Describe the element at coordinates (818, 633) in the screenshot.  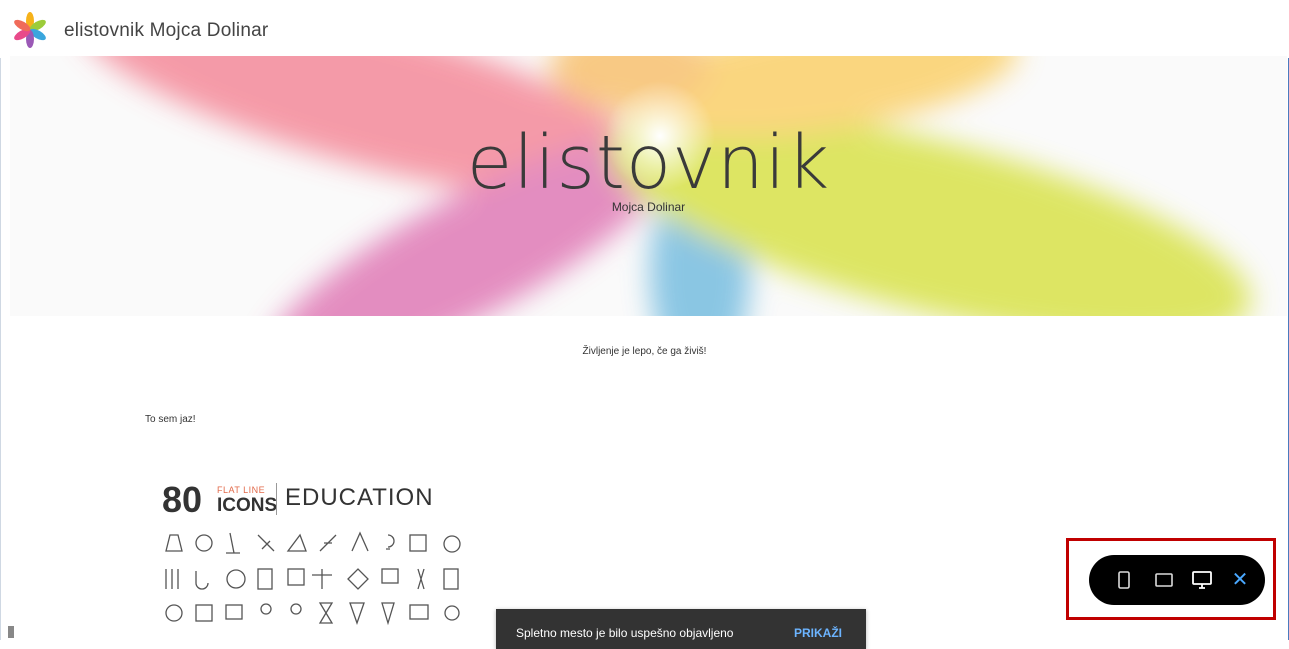
I see `toast-view-button: PRIKAŽI` at that location.